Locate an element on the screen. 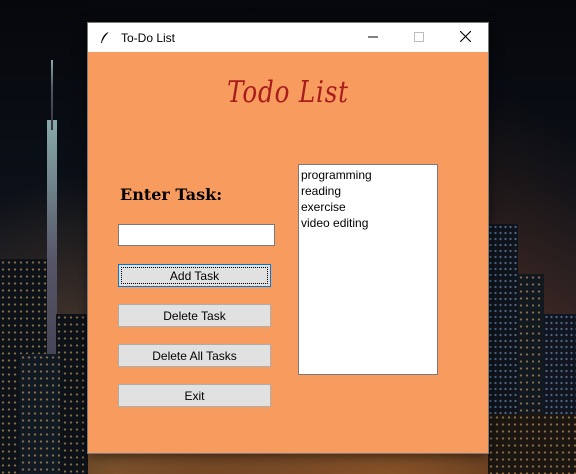 The height and width of the screenshot is (474, 576). close-button is located at coordinates (465, 37).